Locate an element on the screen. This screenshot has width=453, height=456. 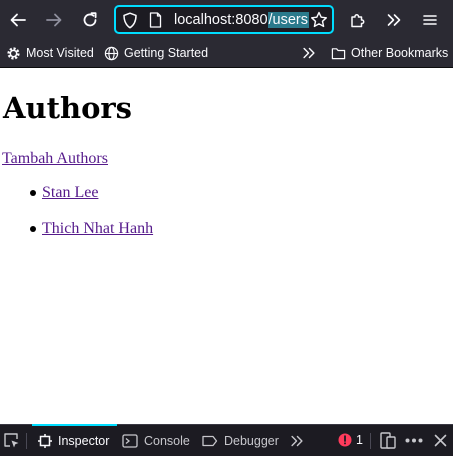
close-icon is located at coordinates (440, 440).